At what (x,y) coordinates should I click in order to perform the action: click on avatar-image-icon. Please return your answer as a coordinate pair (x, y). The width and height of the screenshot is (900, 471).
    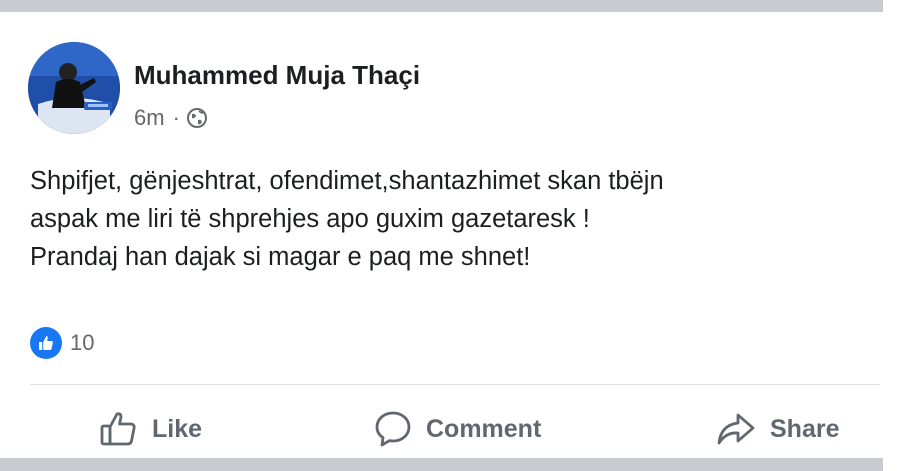
    Looking at the image, I should click on (74, 88).